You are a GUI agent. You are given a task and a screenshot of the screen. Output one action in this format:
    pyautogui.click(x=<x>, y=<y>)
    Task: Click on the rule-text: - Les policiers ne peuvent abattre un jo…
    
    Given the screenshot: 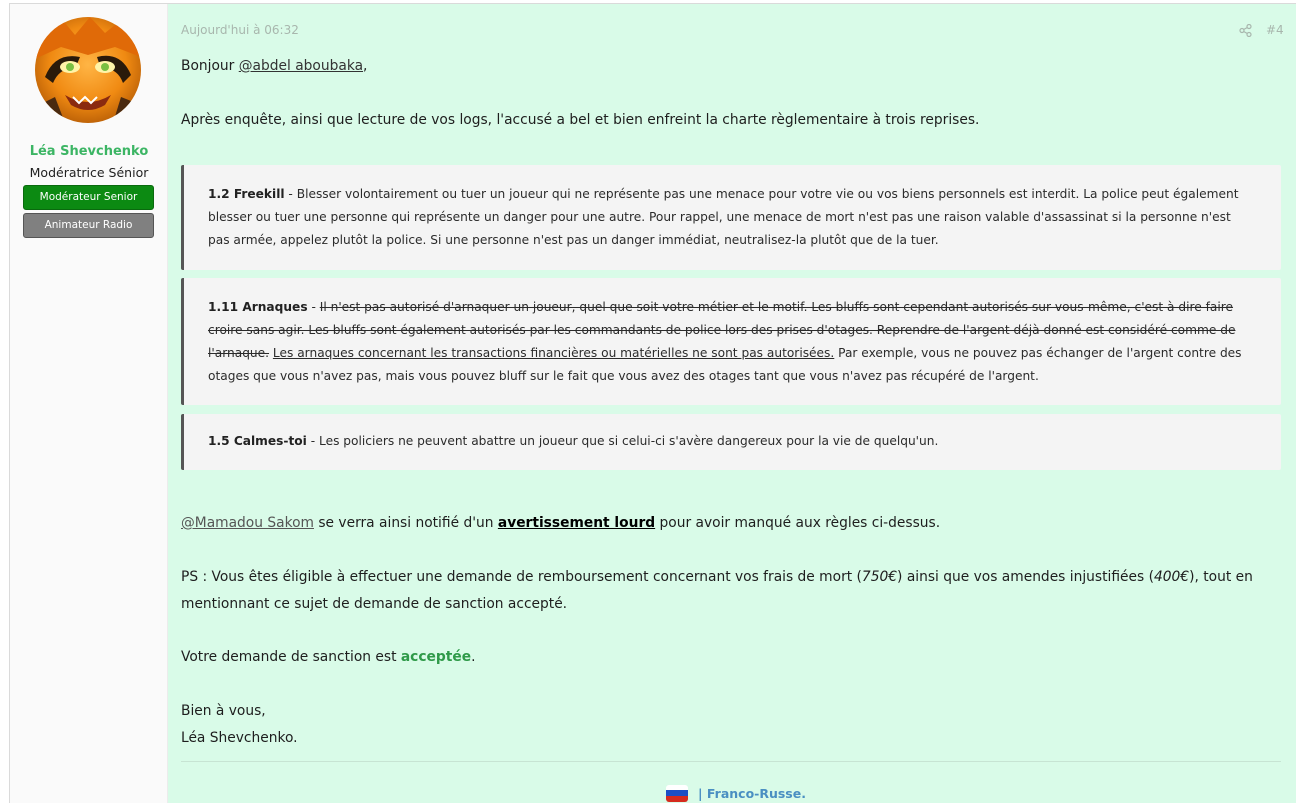 What is the action you would take?
    pyautogui.click(x=622, y=441)
    